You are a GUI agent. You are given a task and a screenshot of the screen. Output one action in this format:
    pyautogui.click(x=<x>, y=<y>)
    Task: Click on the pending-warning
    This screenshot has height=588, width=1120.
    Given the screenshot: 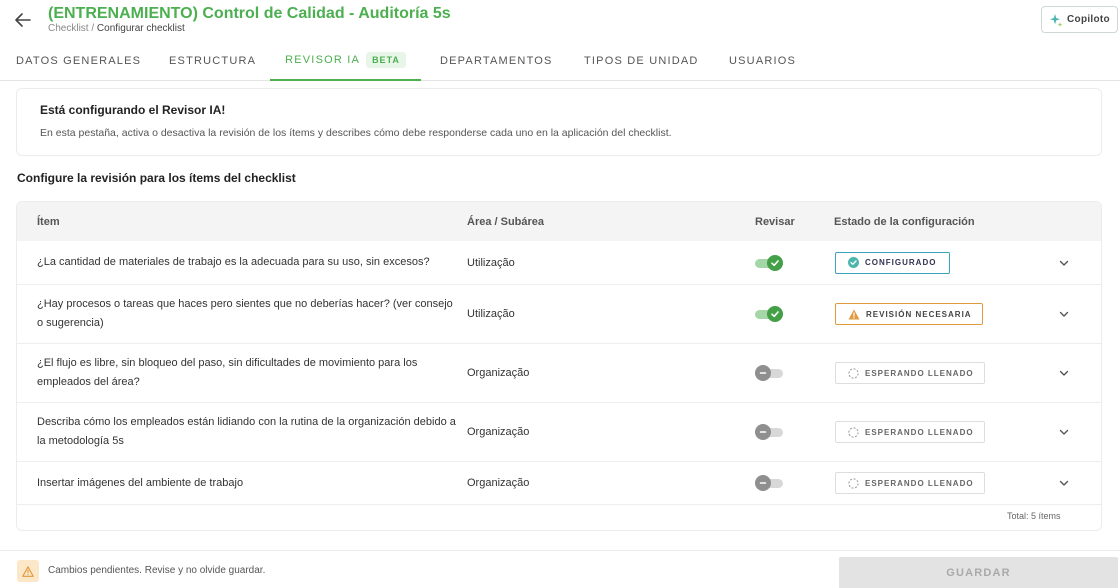 What is the action you would take?
    pyautogui.click(x=28, y=571)
    